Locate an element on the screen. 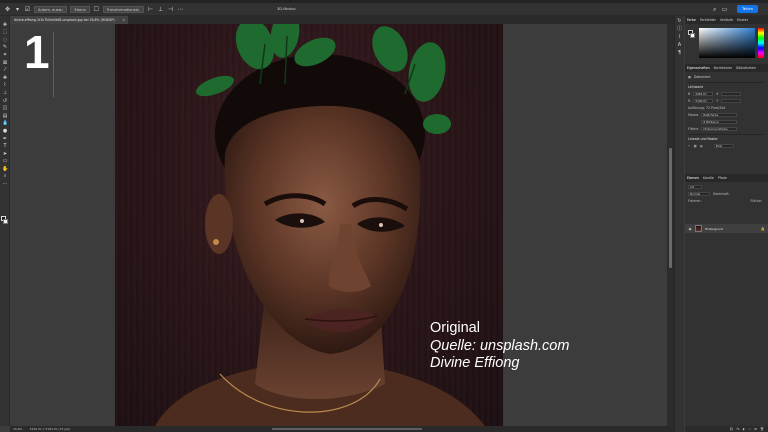 The height and width of the screenshot is (432, 768). move-icon: ✥ is located at coordinates (7, 9).